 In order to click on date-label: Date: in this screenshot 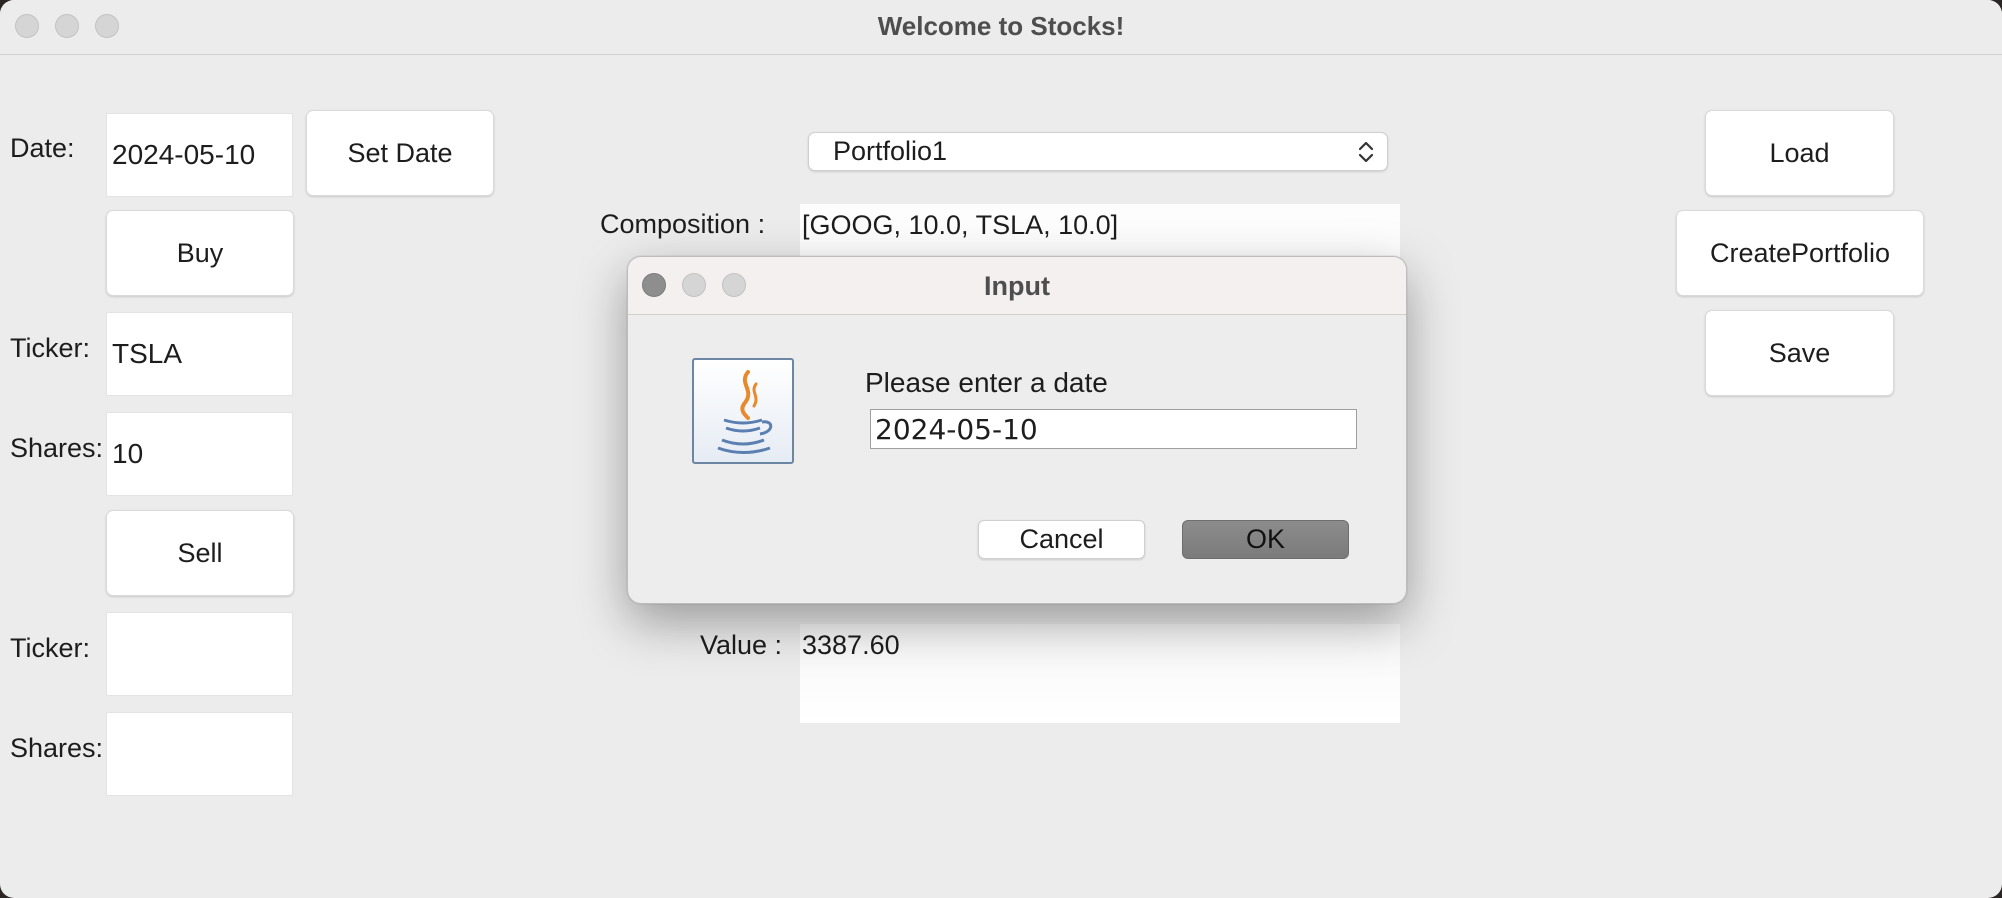, I will do `click(42, 148)`.